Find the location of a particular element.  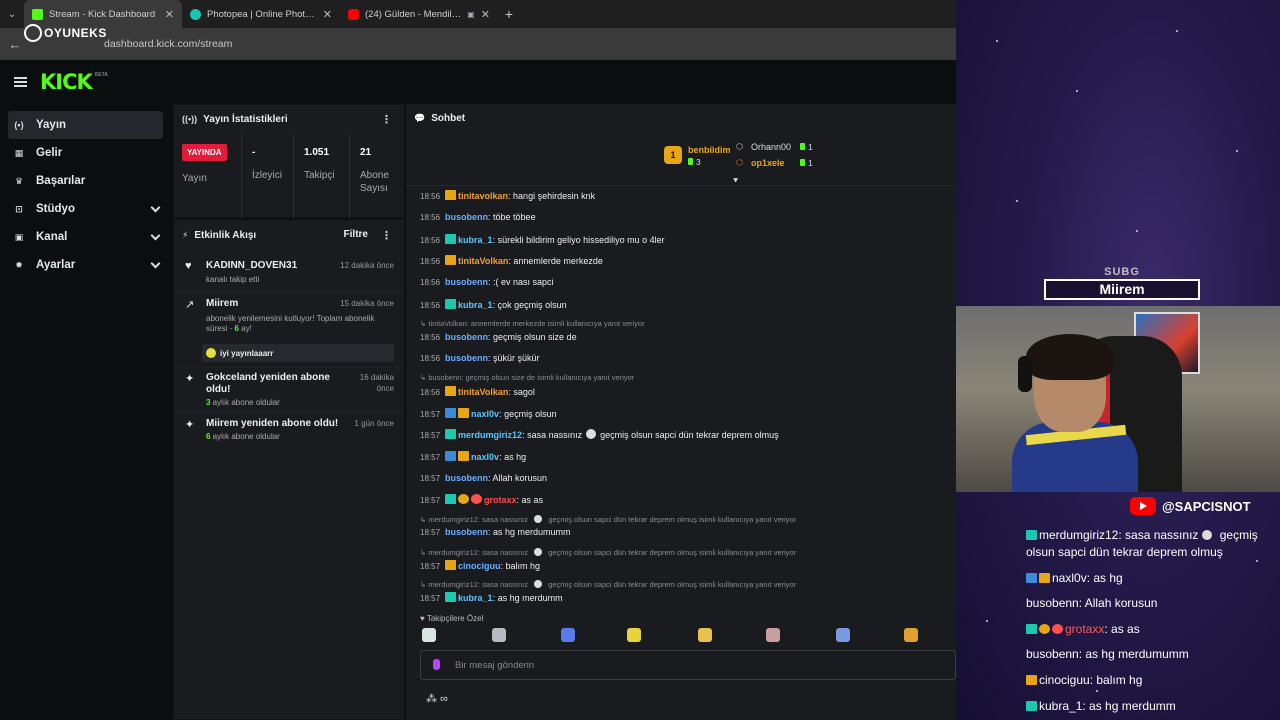

chat-message: 18:56 tinitavolkan: hangi şehirdesin knk is located at coordinates (507, 195).